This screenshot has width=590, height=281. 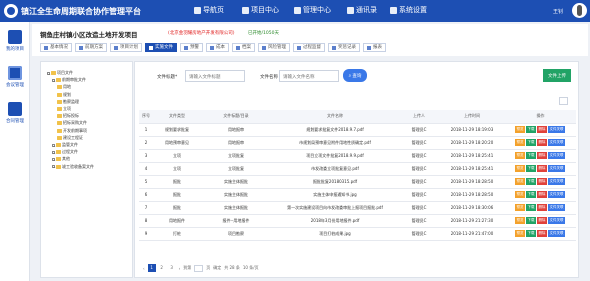 What do you see at coordinates (344, 47) in the screenshot?
I see `tab-9: 奖惩记录` at bounding box center [344, 47].